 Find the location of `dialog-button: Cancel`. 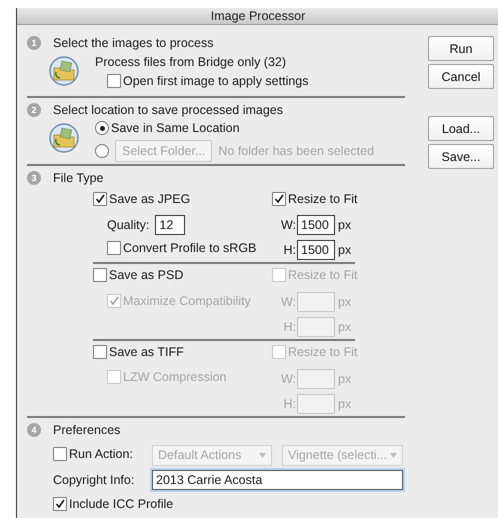

dialog-button: Cancel is located at coordinates (461, 76).